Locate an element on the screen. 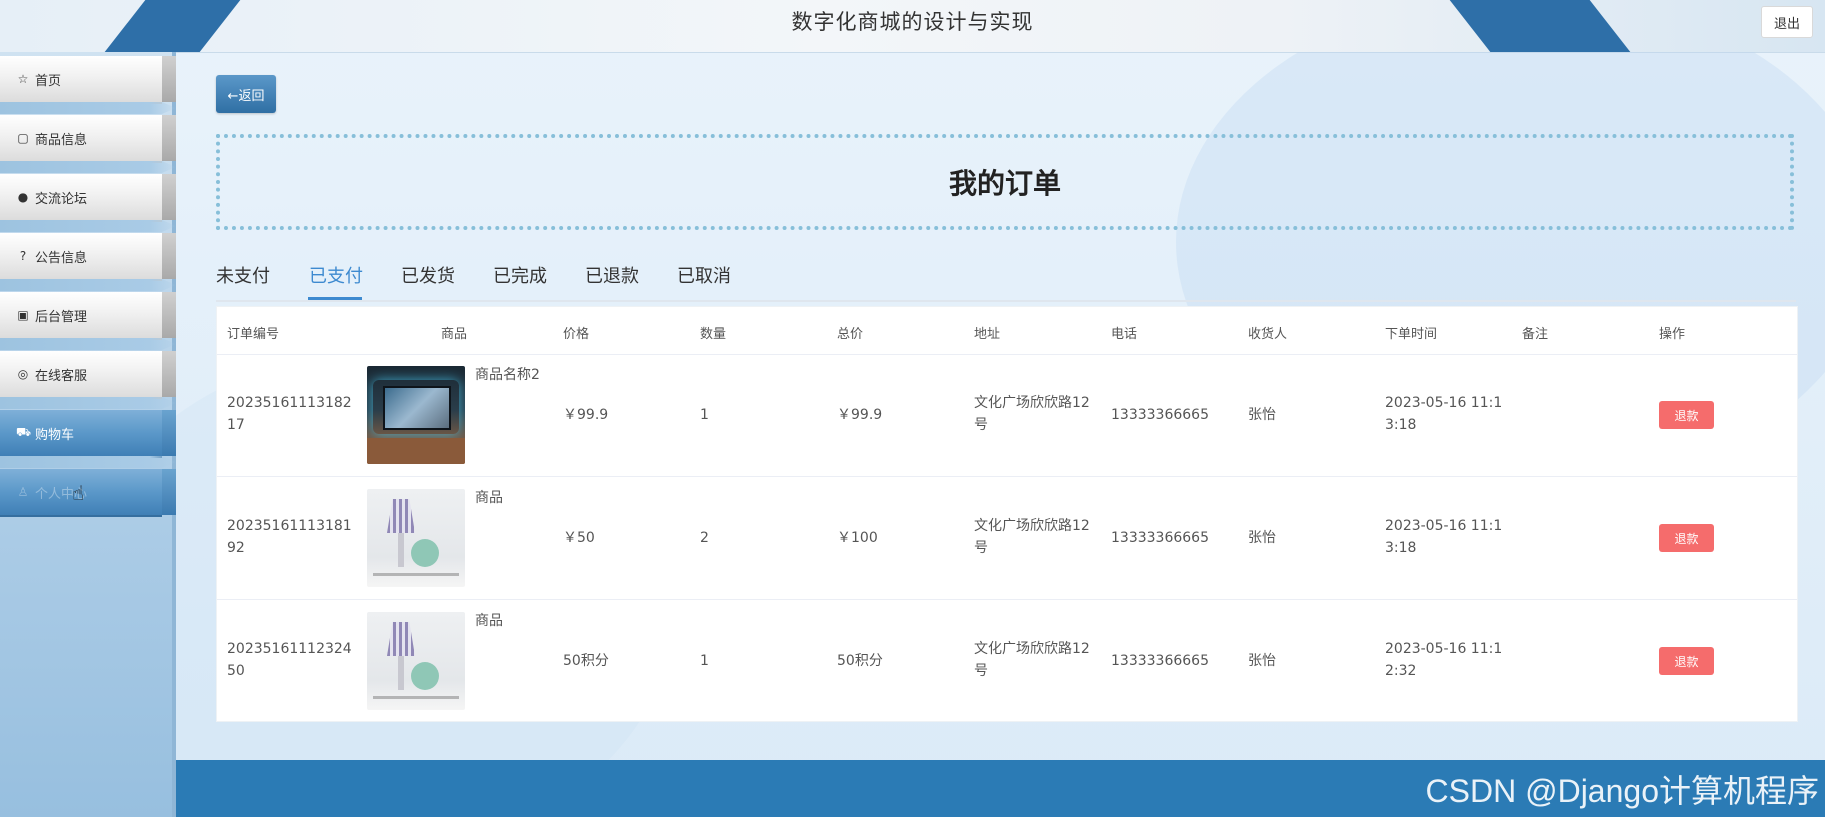  order-number-line: 17 is located at coordinates (236, 425).